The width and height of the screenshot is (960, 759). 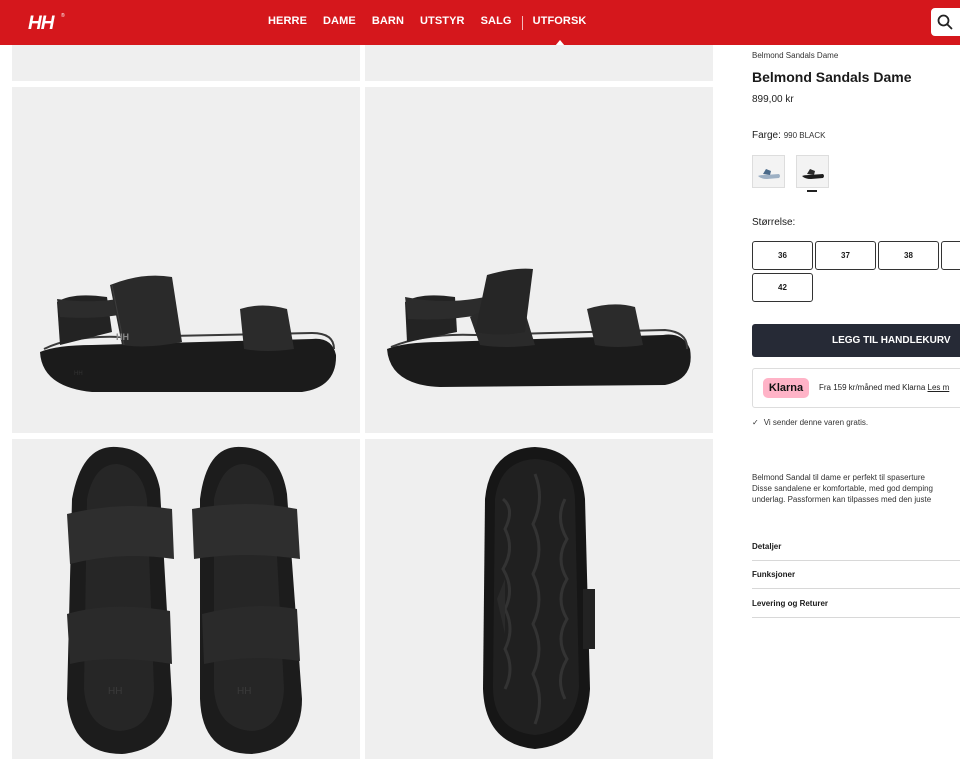 What do you see at coordinates (560, 23) in the screenshot?
I see `nav-utforsk: UTFORSK` at bounding box center [560, 23].